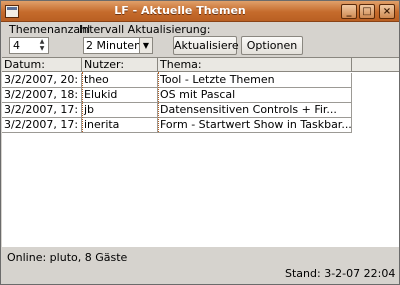 The image size is (400, 285). Describe the element at coordinates (120, 80) in the screenshot. I see `cell-user: theo` at that location.